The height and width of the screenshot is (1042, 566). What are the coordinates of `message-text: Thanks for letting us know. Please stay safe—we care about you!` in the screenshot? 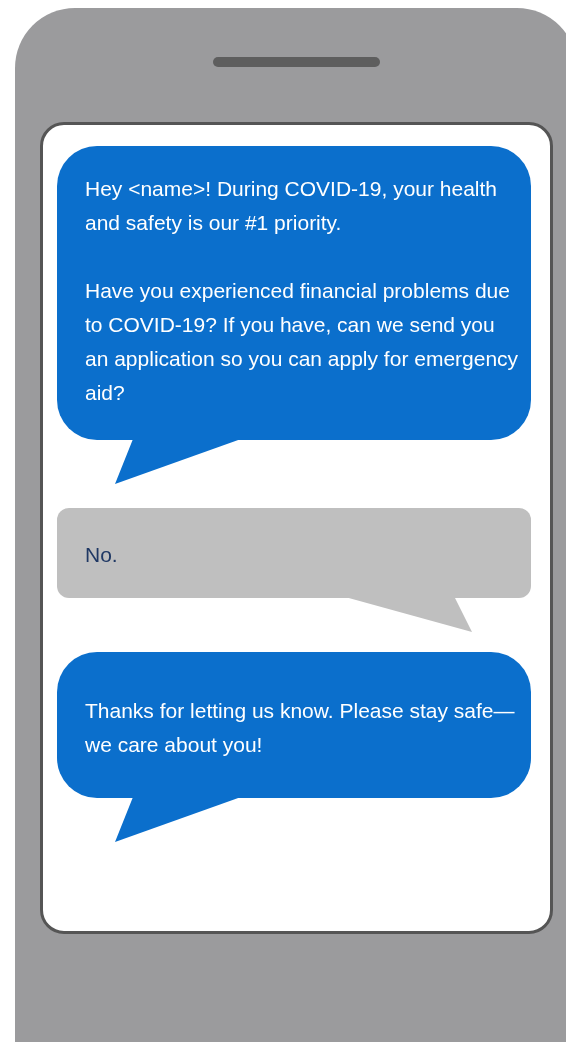 It's located at (300, 728).